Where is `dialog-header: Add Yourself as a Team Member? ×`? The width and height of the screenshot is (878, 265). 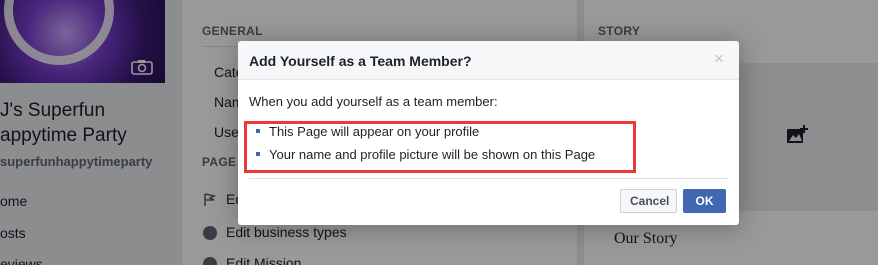 dialog-header: Add Yourself as a Team Member? × is located at coordinates (488, 60).